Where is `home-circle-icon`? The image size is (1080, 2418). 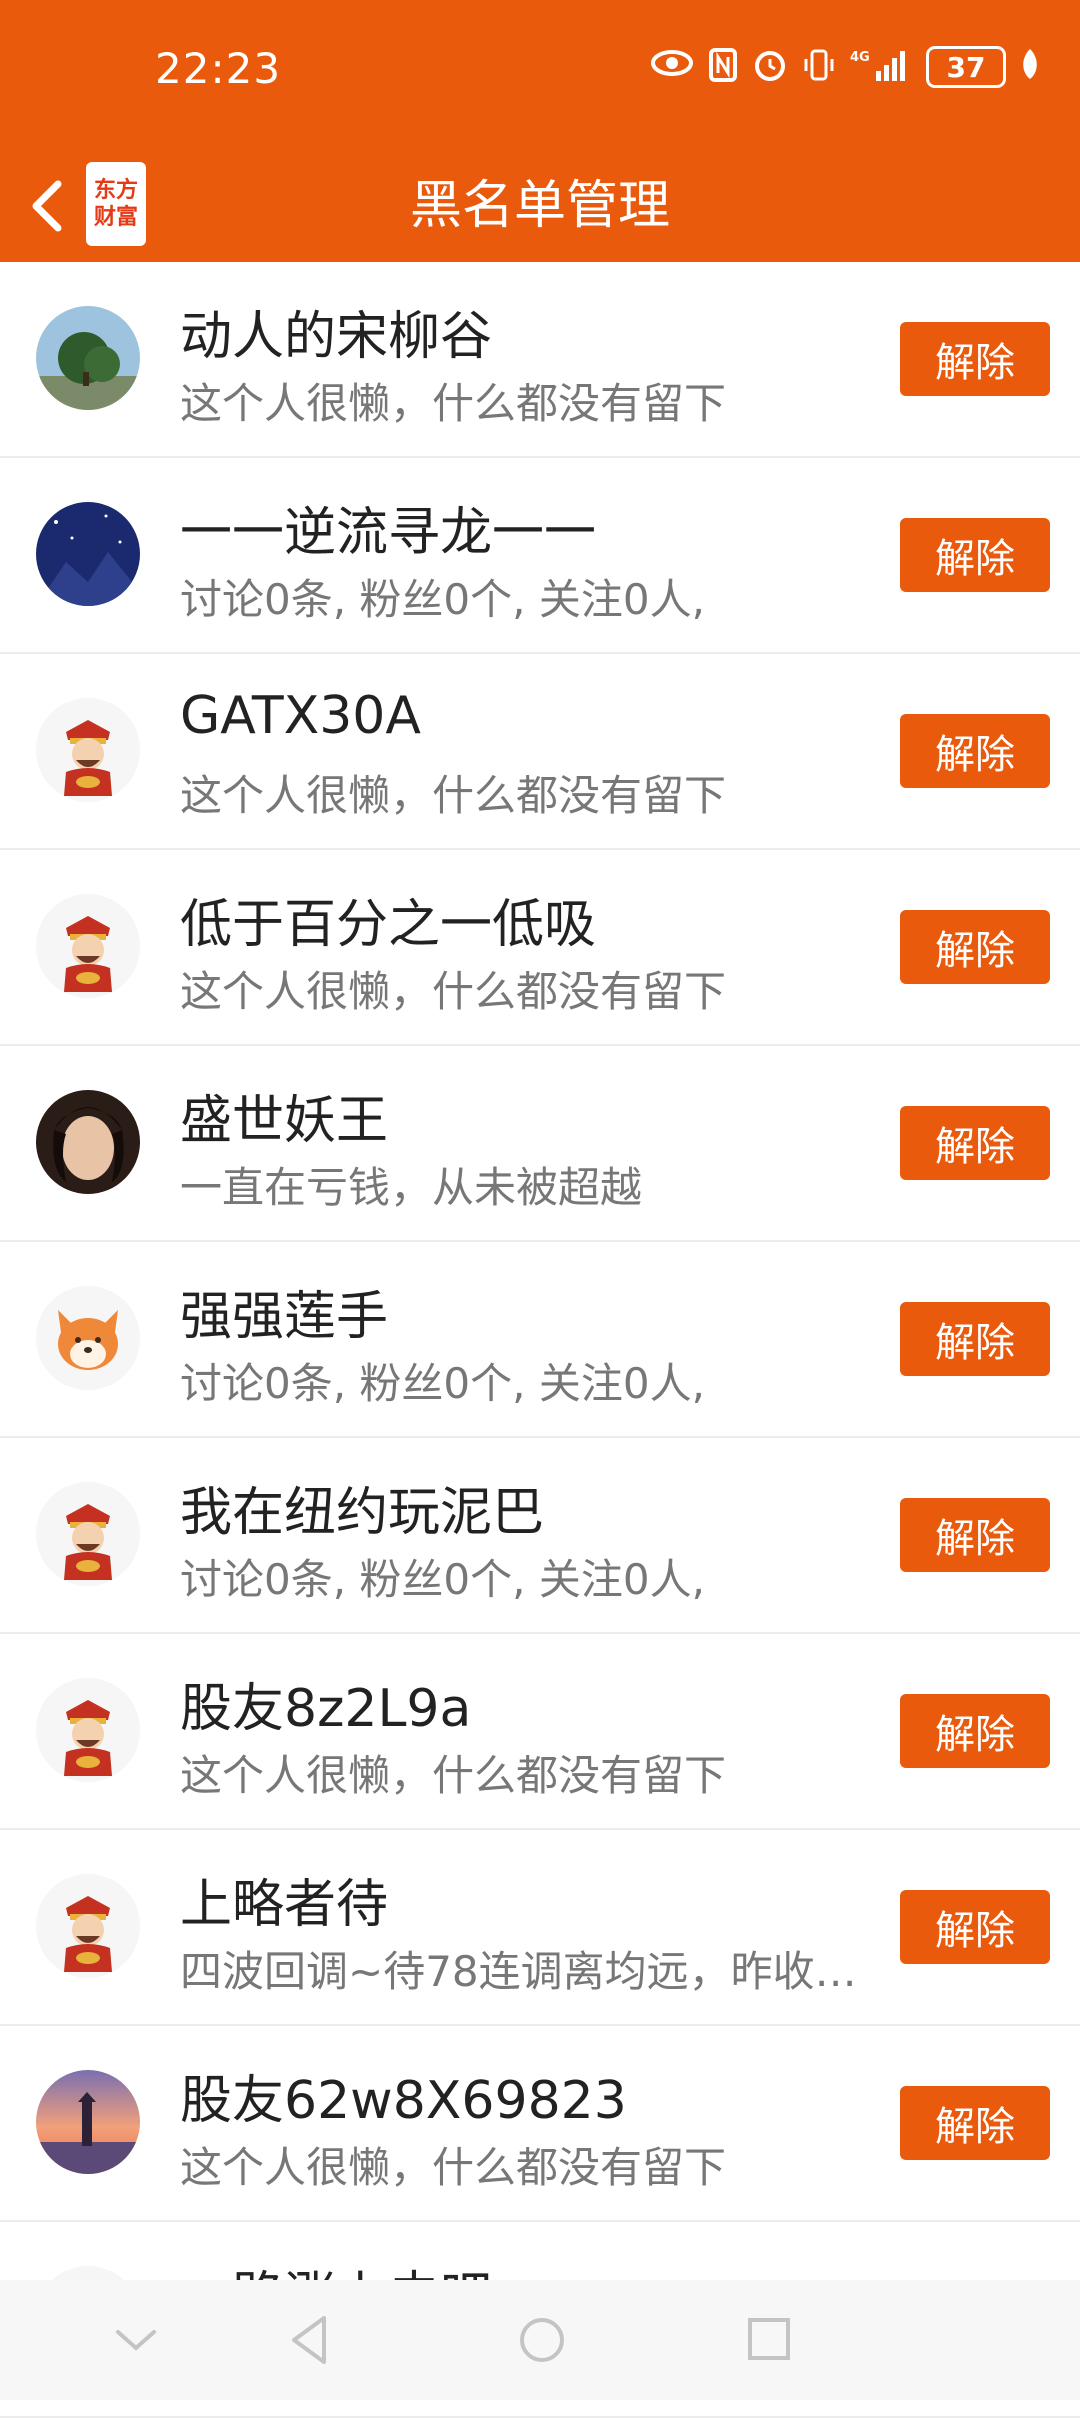 home-circle-icon is located at coordinates (542, 2340).